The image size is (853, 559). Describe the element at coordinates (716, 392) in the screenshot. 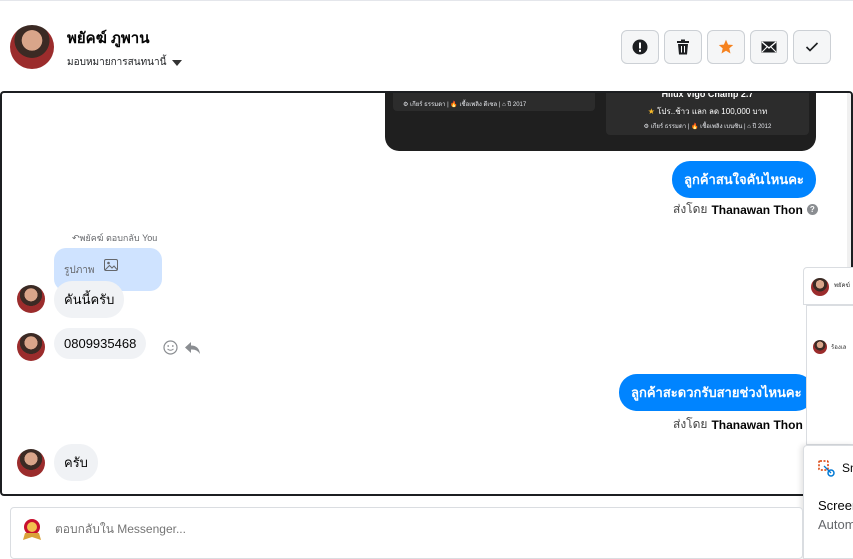

I see `outgoing-message: ลูกค้าสะดวกรับสายช่วงไหนคะ` at that location.